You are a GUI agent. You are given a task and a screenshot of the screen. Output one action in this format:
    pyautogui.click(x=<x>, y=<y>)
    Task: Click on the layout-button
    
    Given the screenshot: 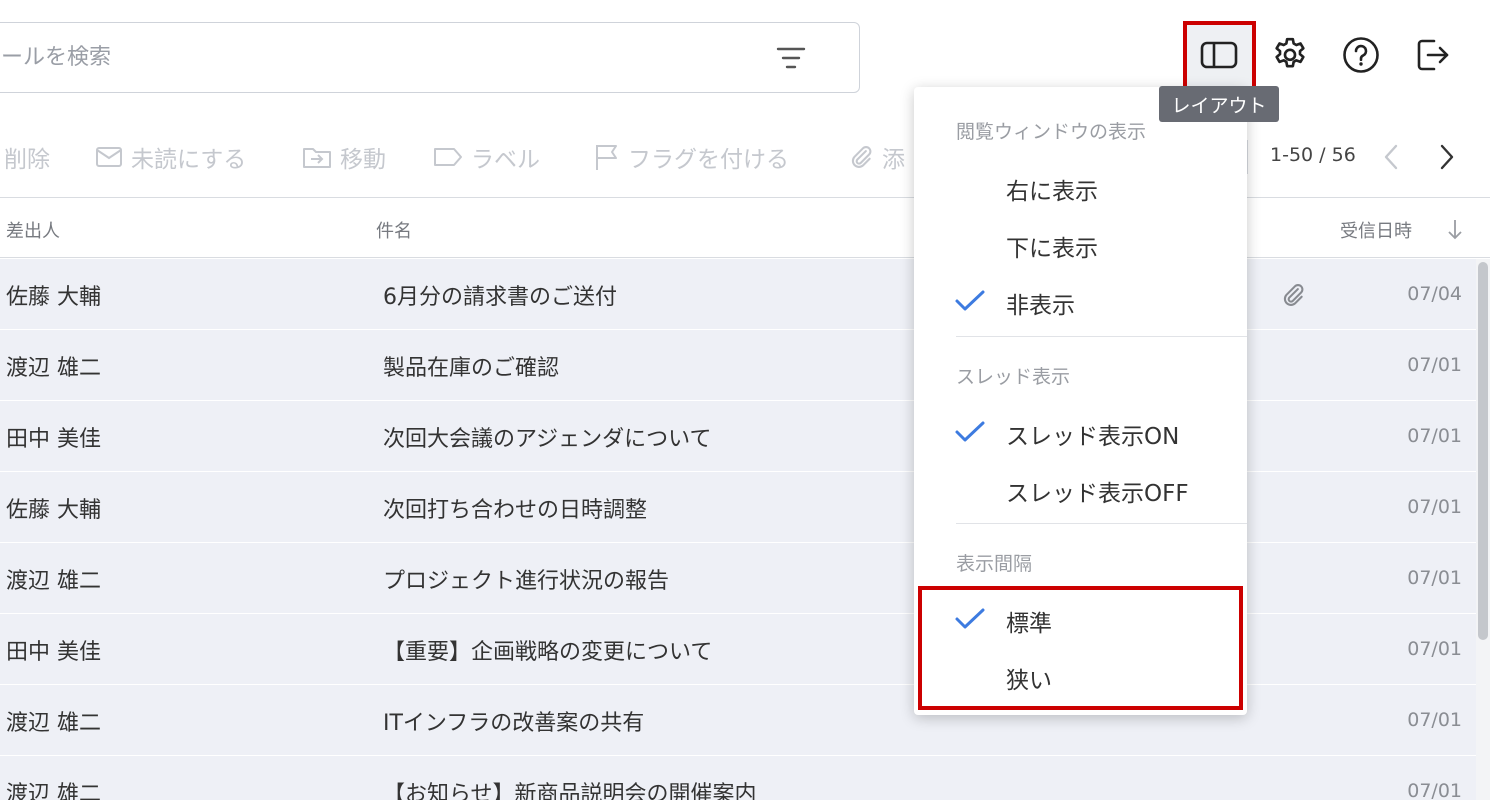 What is the action you would take?
    pyautogui.click(x=1219, y=55)
    